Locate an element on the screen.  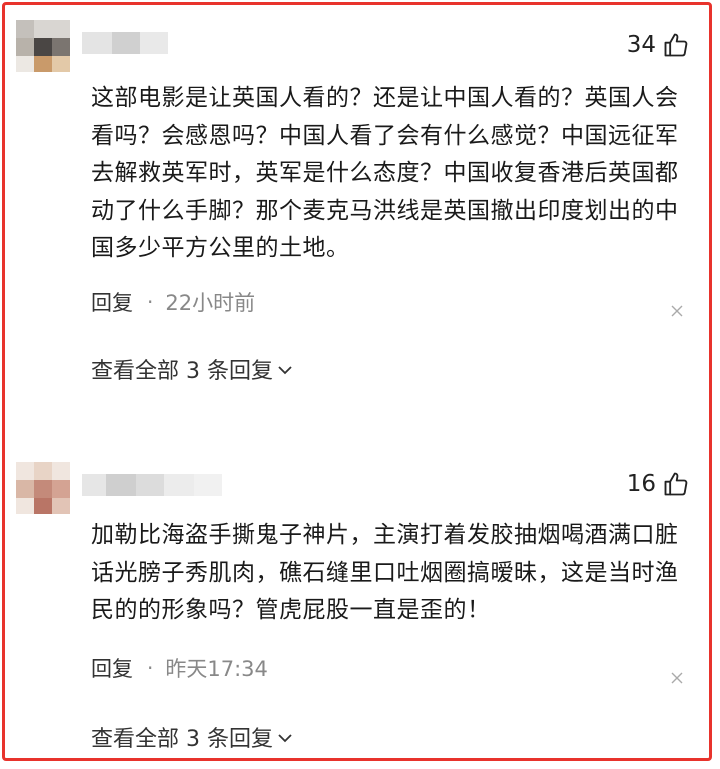
comment-meta: 回复 · 昨天17:34 is located at coordinates (179, 668).